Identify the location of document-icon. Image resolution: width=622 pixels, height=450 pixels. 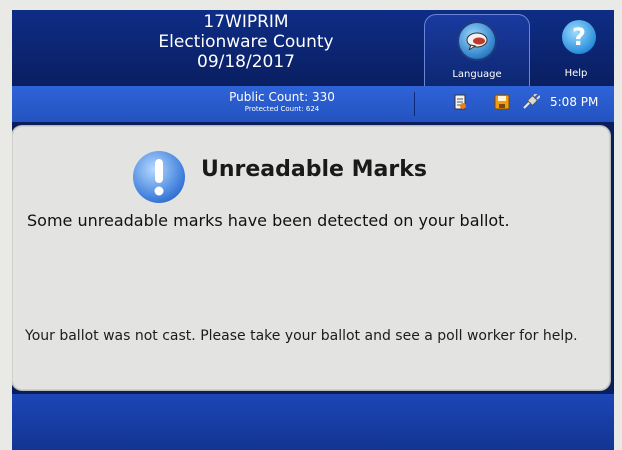
(460, 102).